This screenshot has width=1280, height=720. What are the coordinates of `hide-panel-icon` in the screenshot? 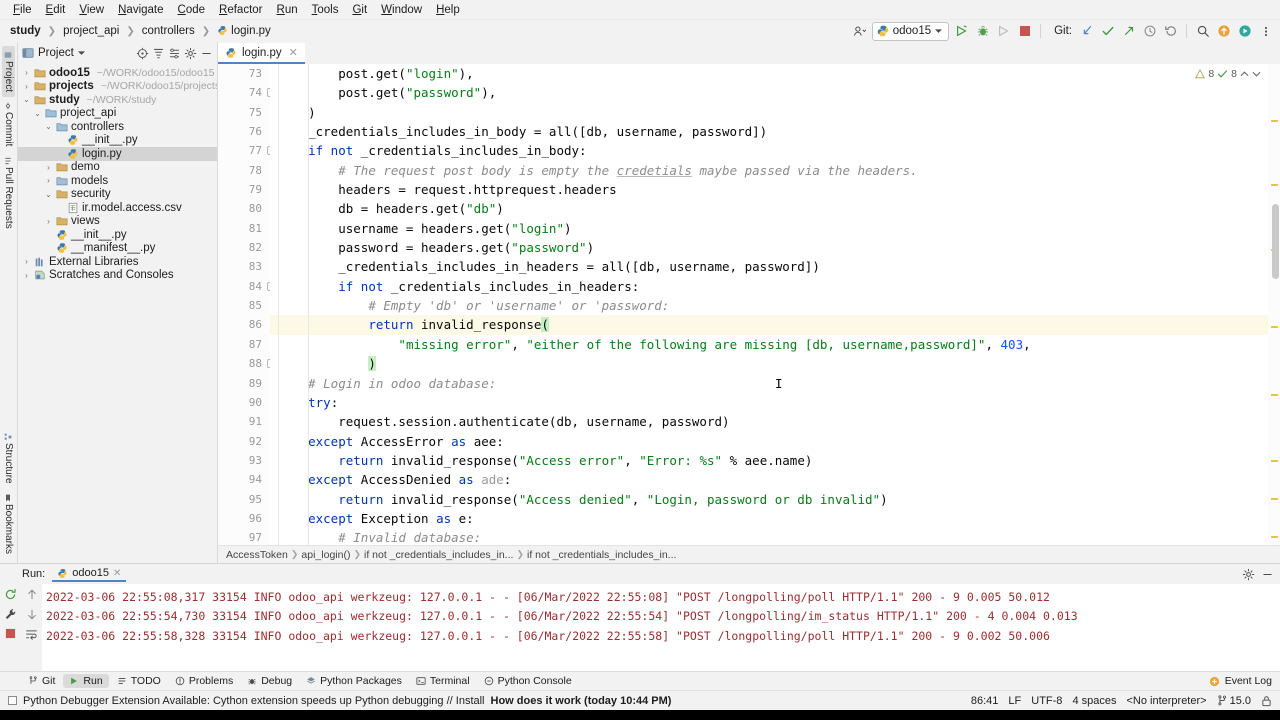 It's located at (1267, 574).